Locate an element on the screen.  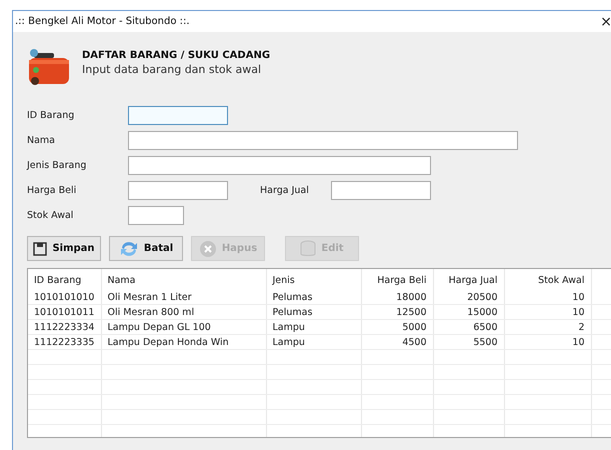
column-header: Stok Awal is located at coordinates (547, 279).